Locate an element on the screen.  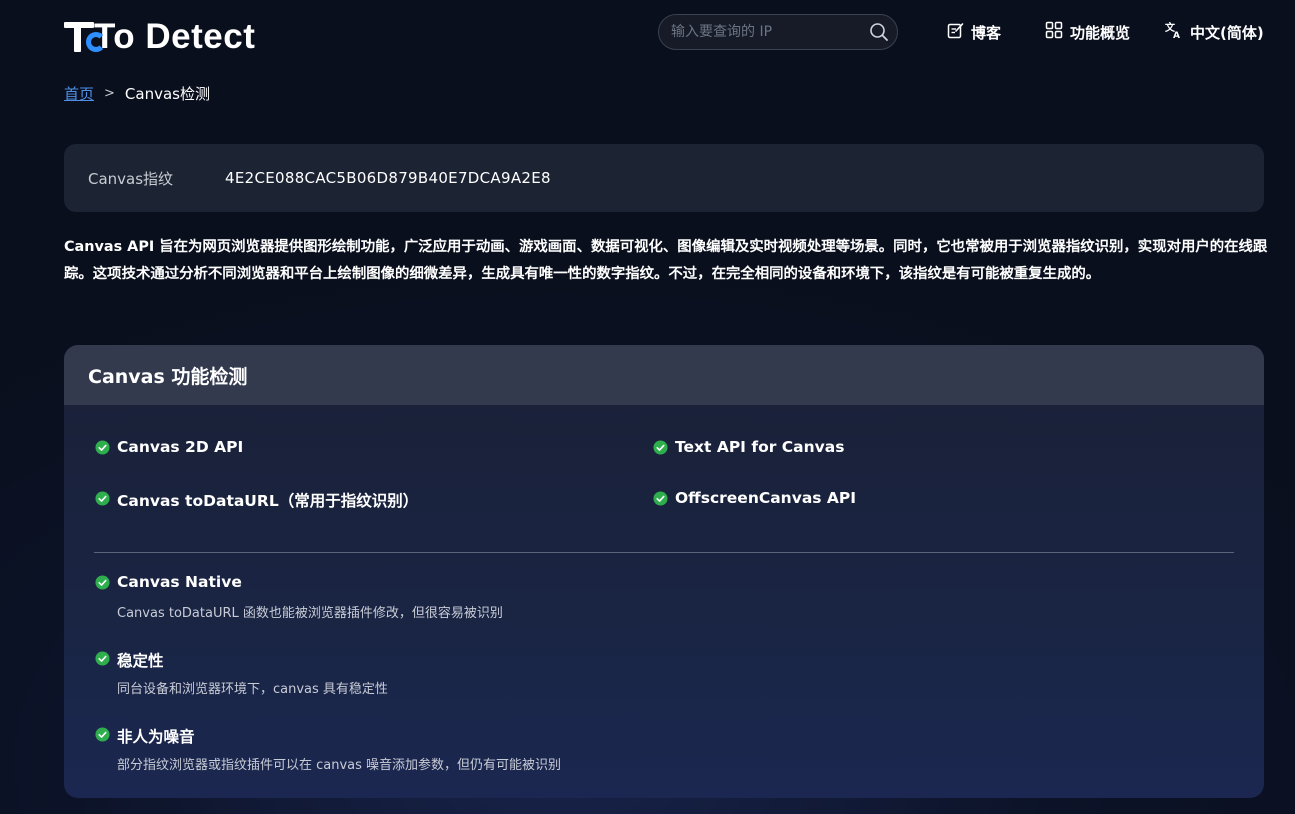
feature-label: Canvas 2D API is located at coordinates (180, 447).